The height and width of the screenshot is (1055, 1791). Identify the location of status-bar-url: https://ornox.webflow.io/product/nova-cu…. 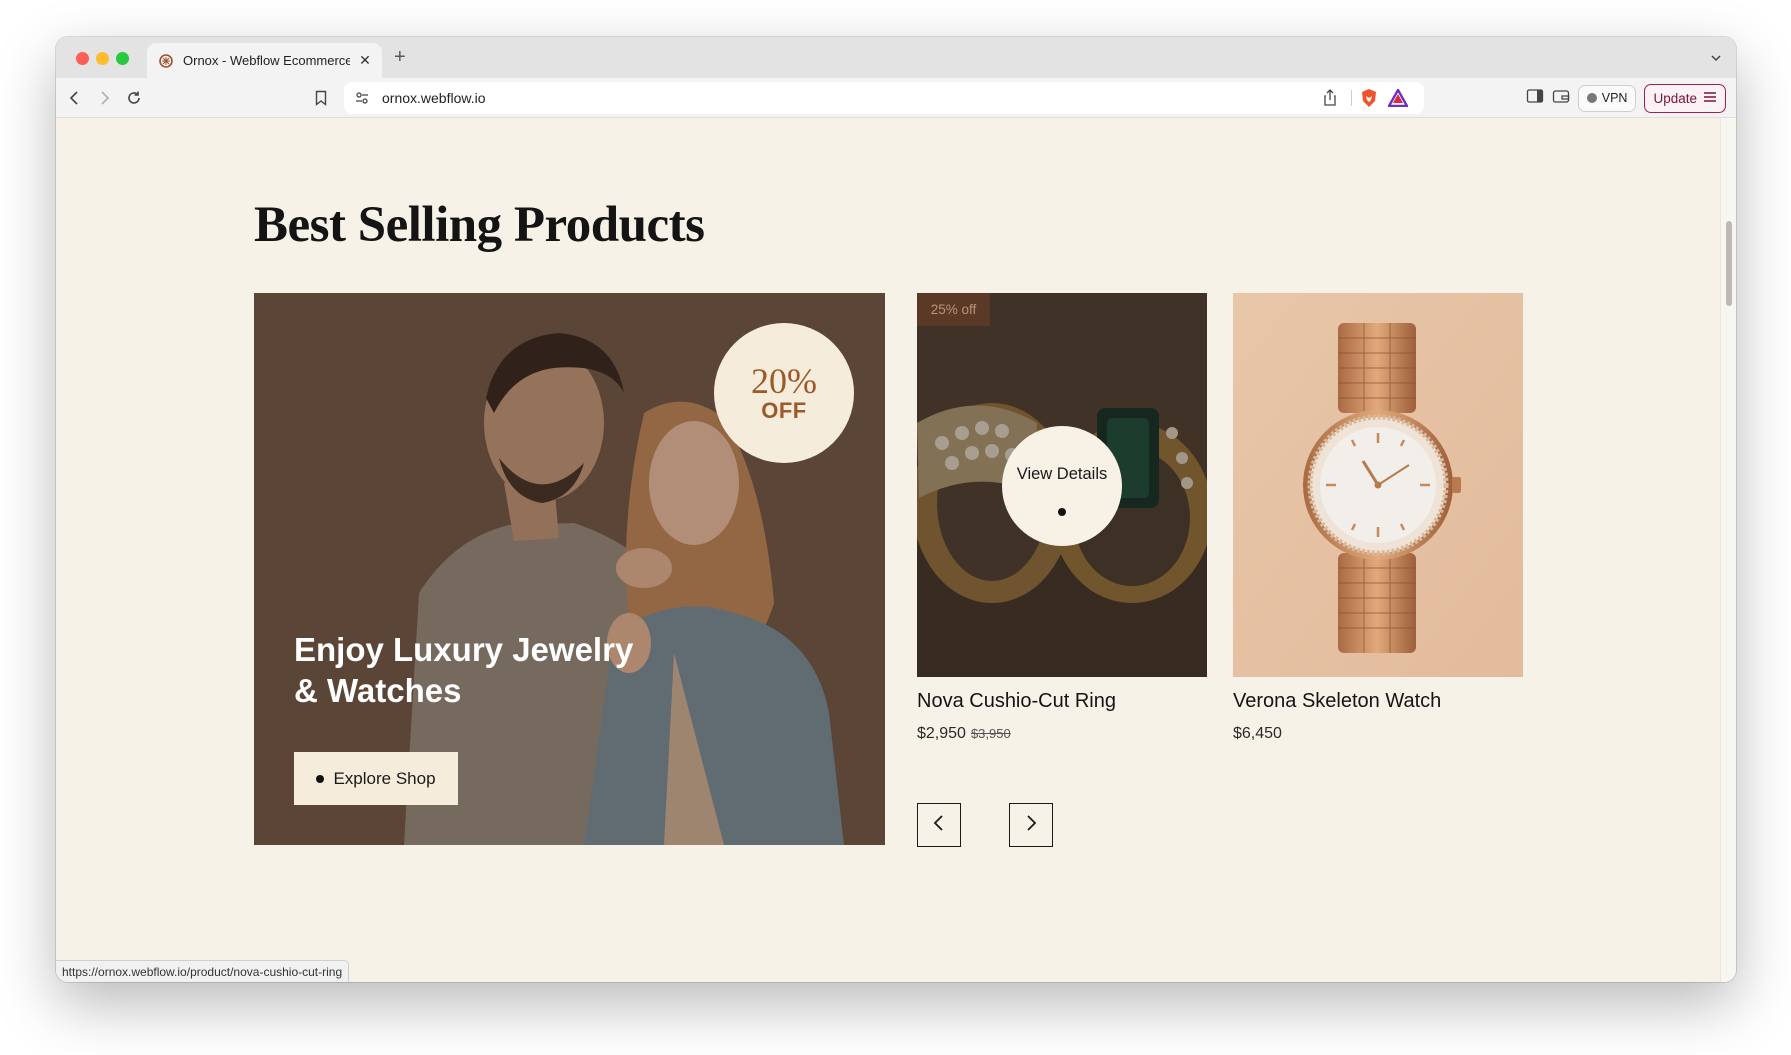
(203, 971).